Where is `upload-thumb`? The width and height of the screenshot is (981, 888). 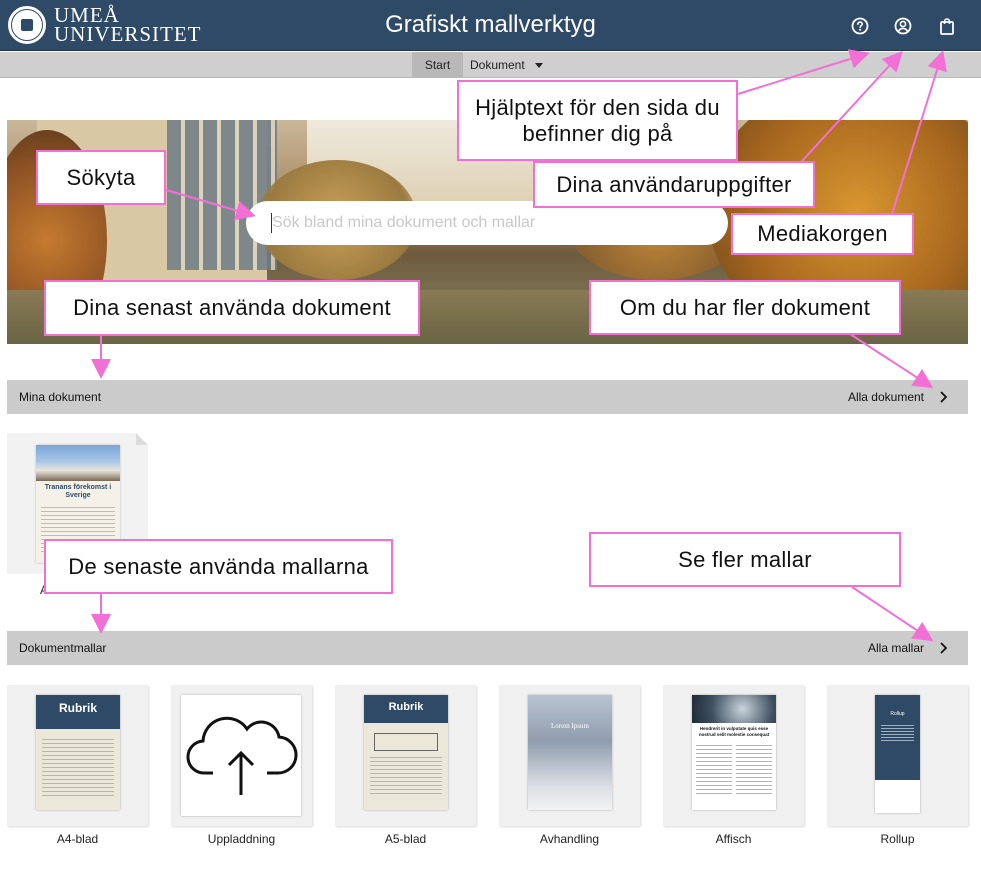
upload-thumb is located at coordinates (241, 755).